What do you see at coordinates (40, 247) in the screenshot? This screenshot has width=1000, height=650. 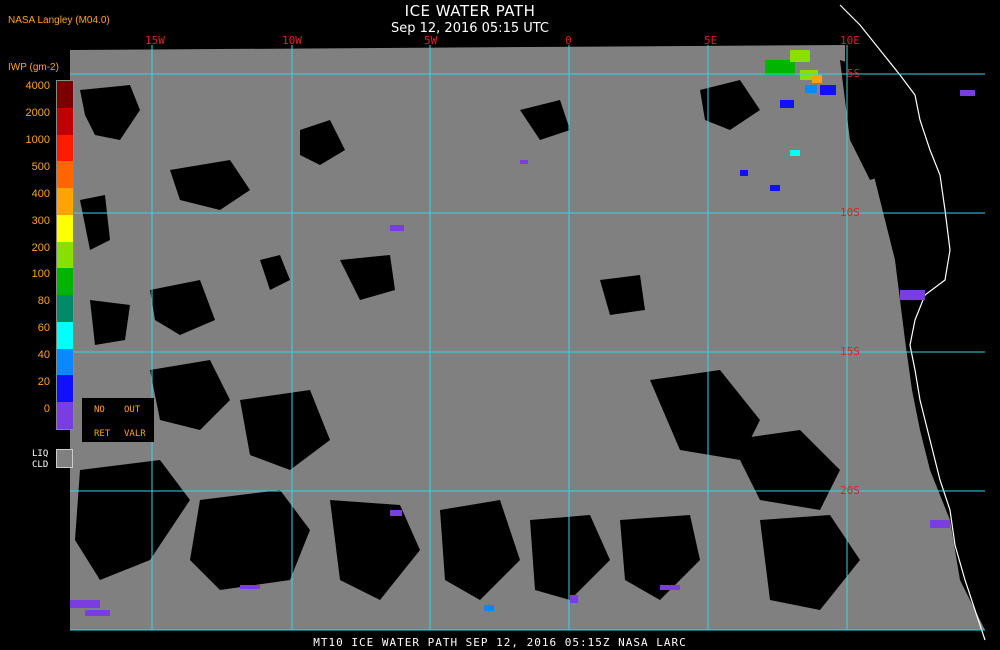 I see `colorbar-tick-label: 200` at bounding box center [40, 247].